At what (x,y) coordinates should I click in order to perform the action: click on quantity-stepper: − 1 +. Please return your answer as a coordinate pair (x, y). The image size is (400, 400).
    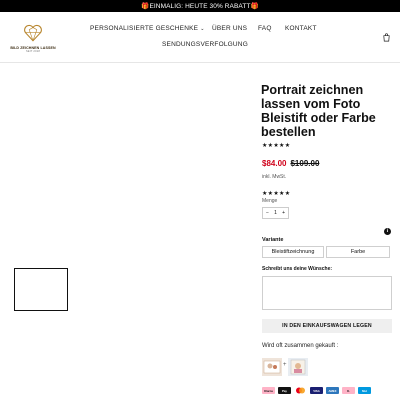
    Looking at the image, I should click on (275, 213).